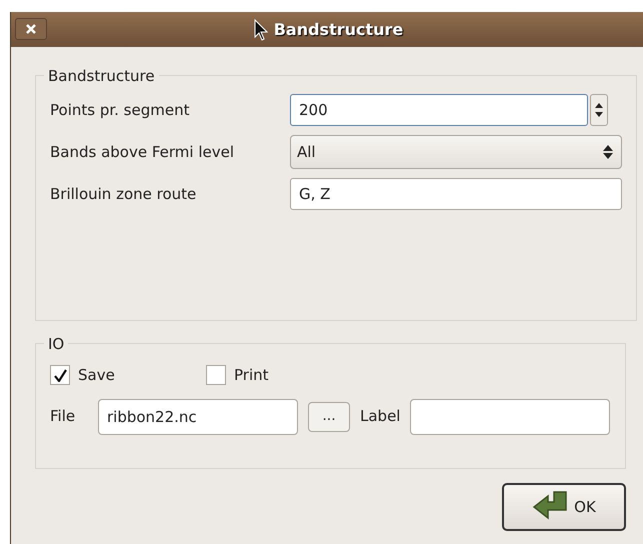 The width and height of the screenshot is (643, 544). Describe the element at coordinates (456, 194) in the screenshot. I see `route-field: G, Z` at that location.